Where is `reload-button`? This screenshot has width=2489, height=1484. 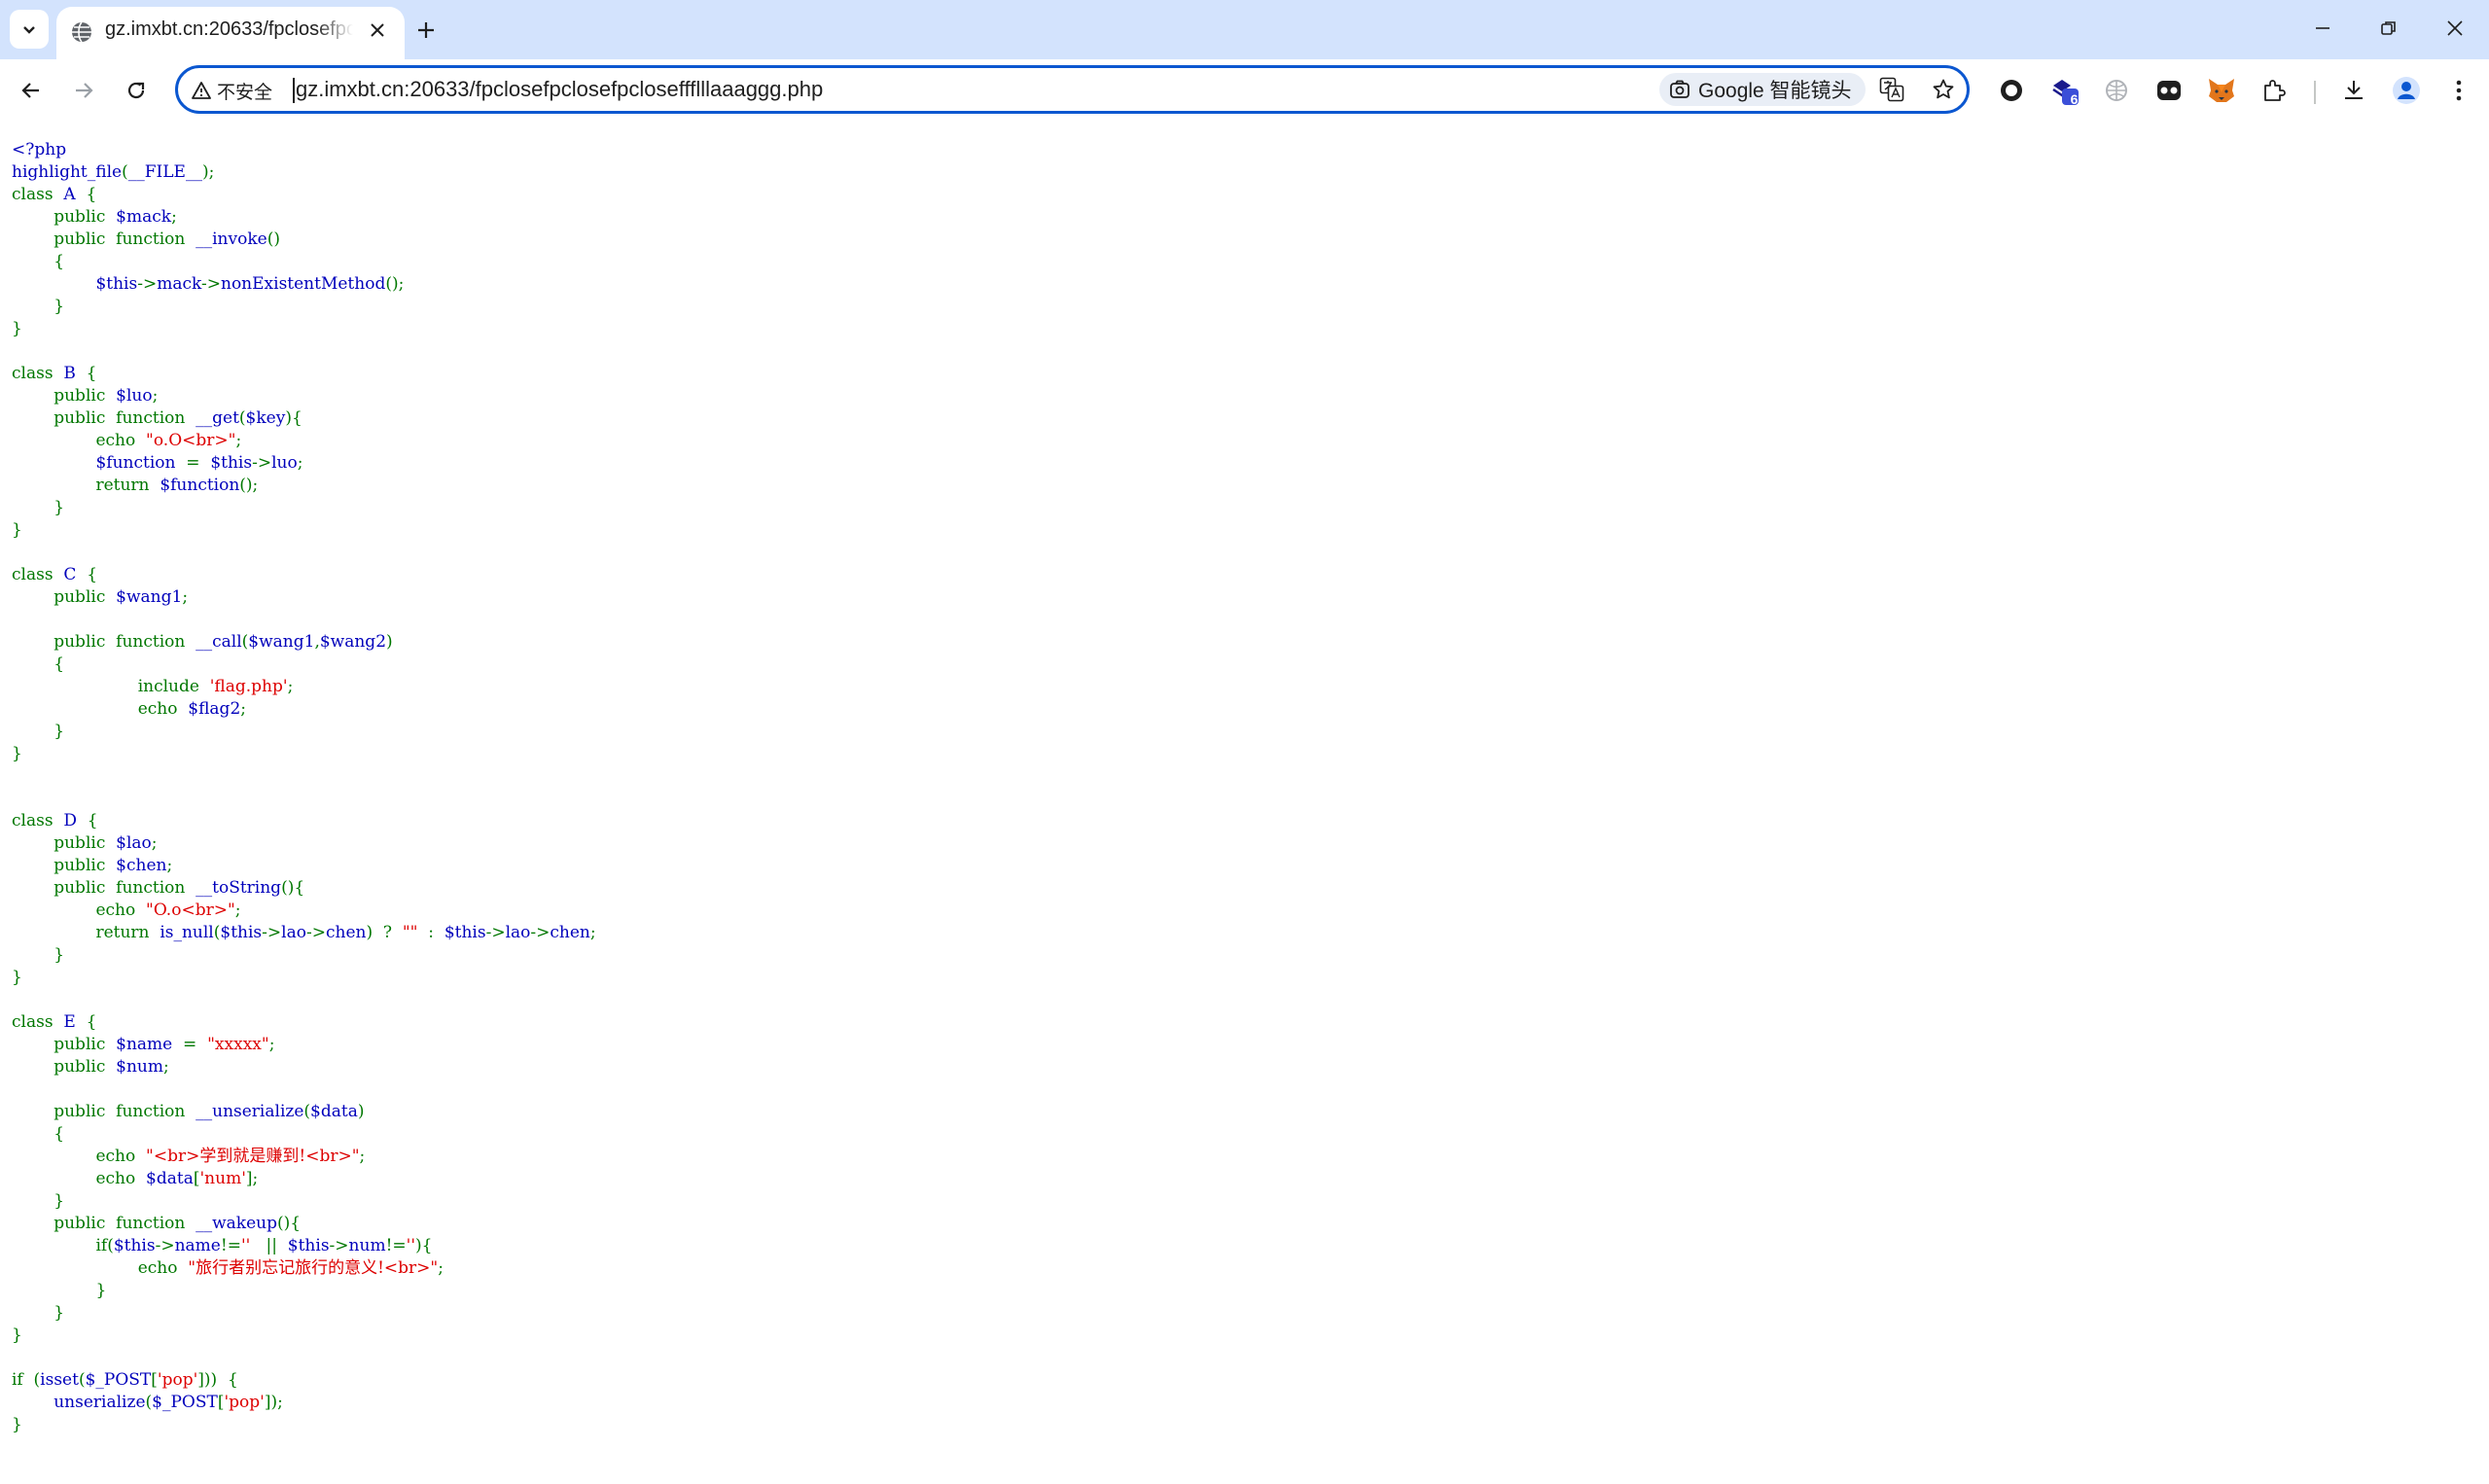
reload-button is located at coordinates (136, 91).